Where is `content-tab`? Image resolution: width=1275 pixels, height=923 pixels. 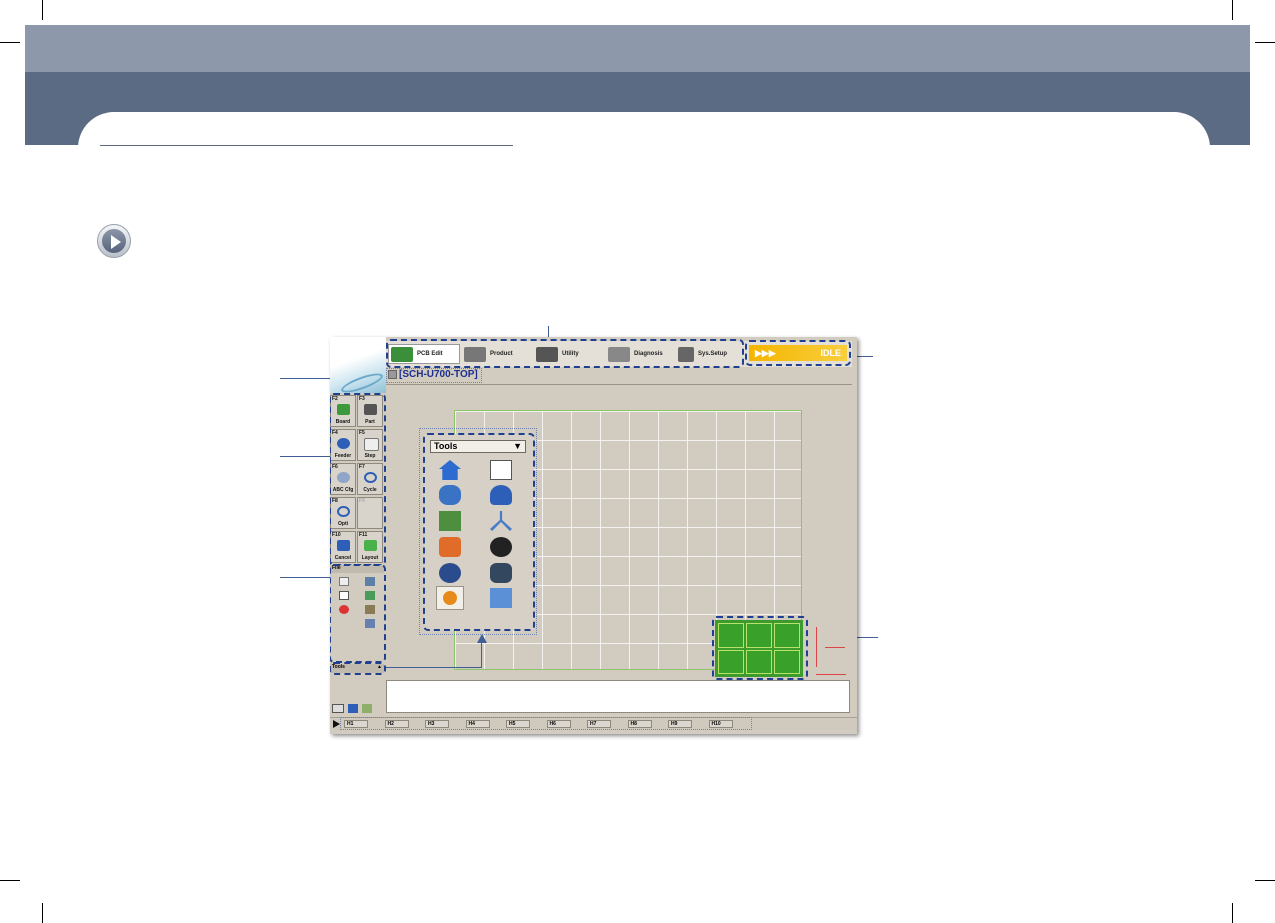
content-tab is located at coordinates (644, 142).